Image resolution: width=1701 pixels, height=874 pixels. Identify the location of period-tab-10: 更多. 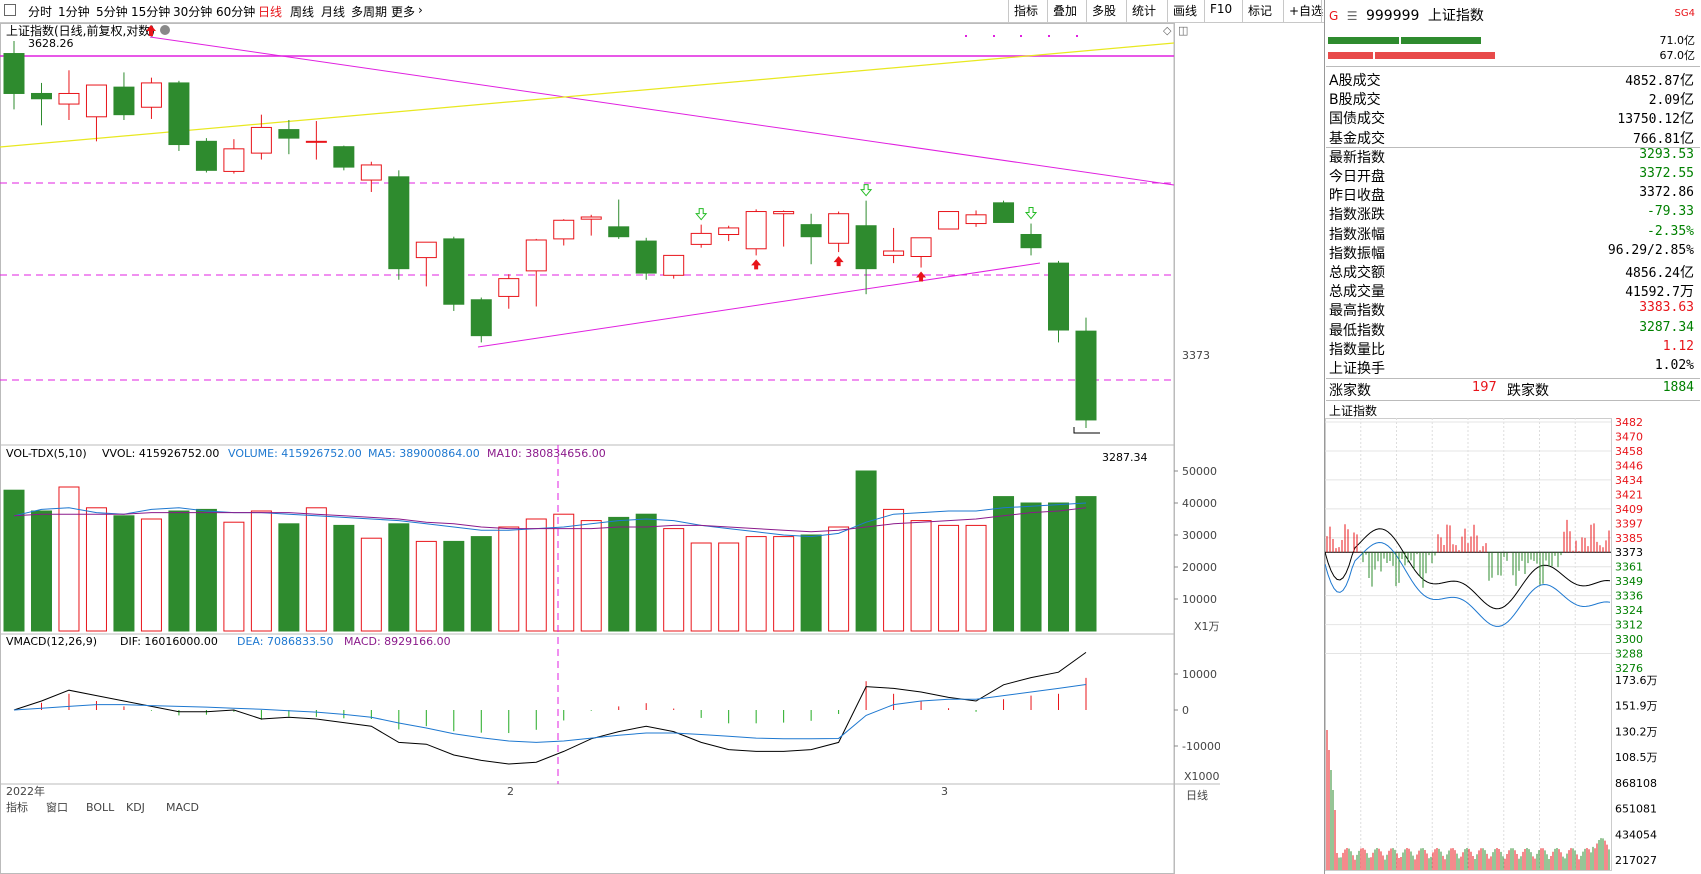
(403, 11).